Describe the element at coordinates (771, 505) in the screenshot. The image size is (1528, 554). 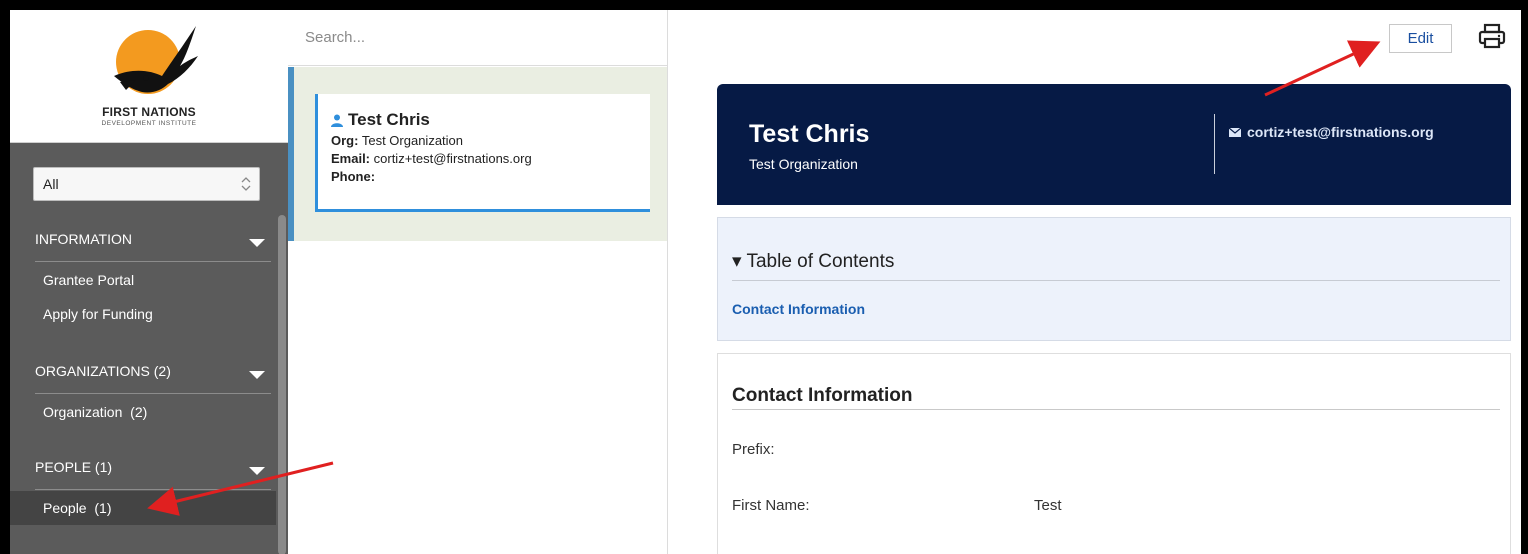
I see `field-label-first-name: First Name:` at that location.